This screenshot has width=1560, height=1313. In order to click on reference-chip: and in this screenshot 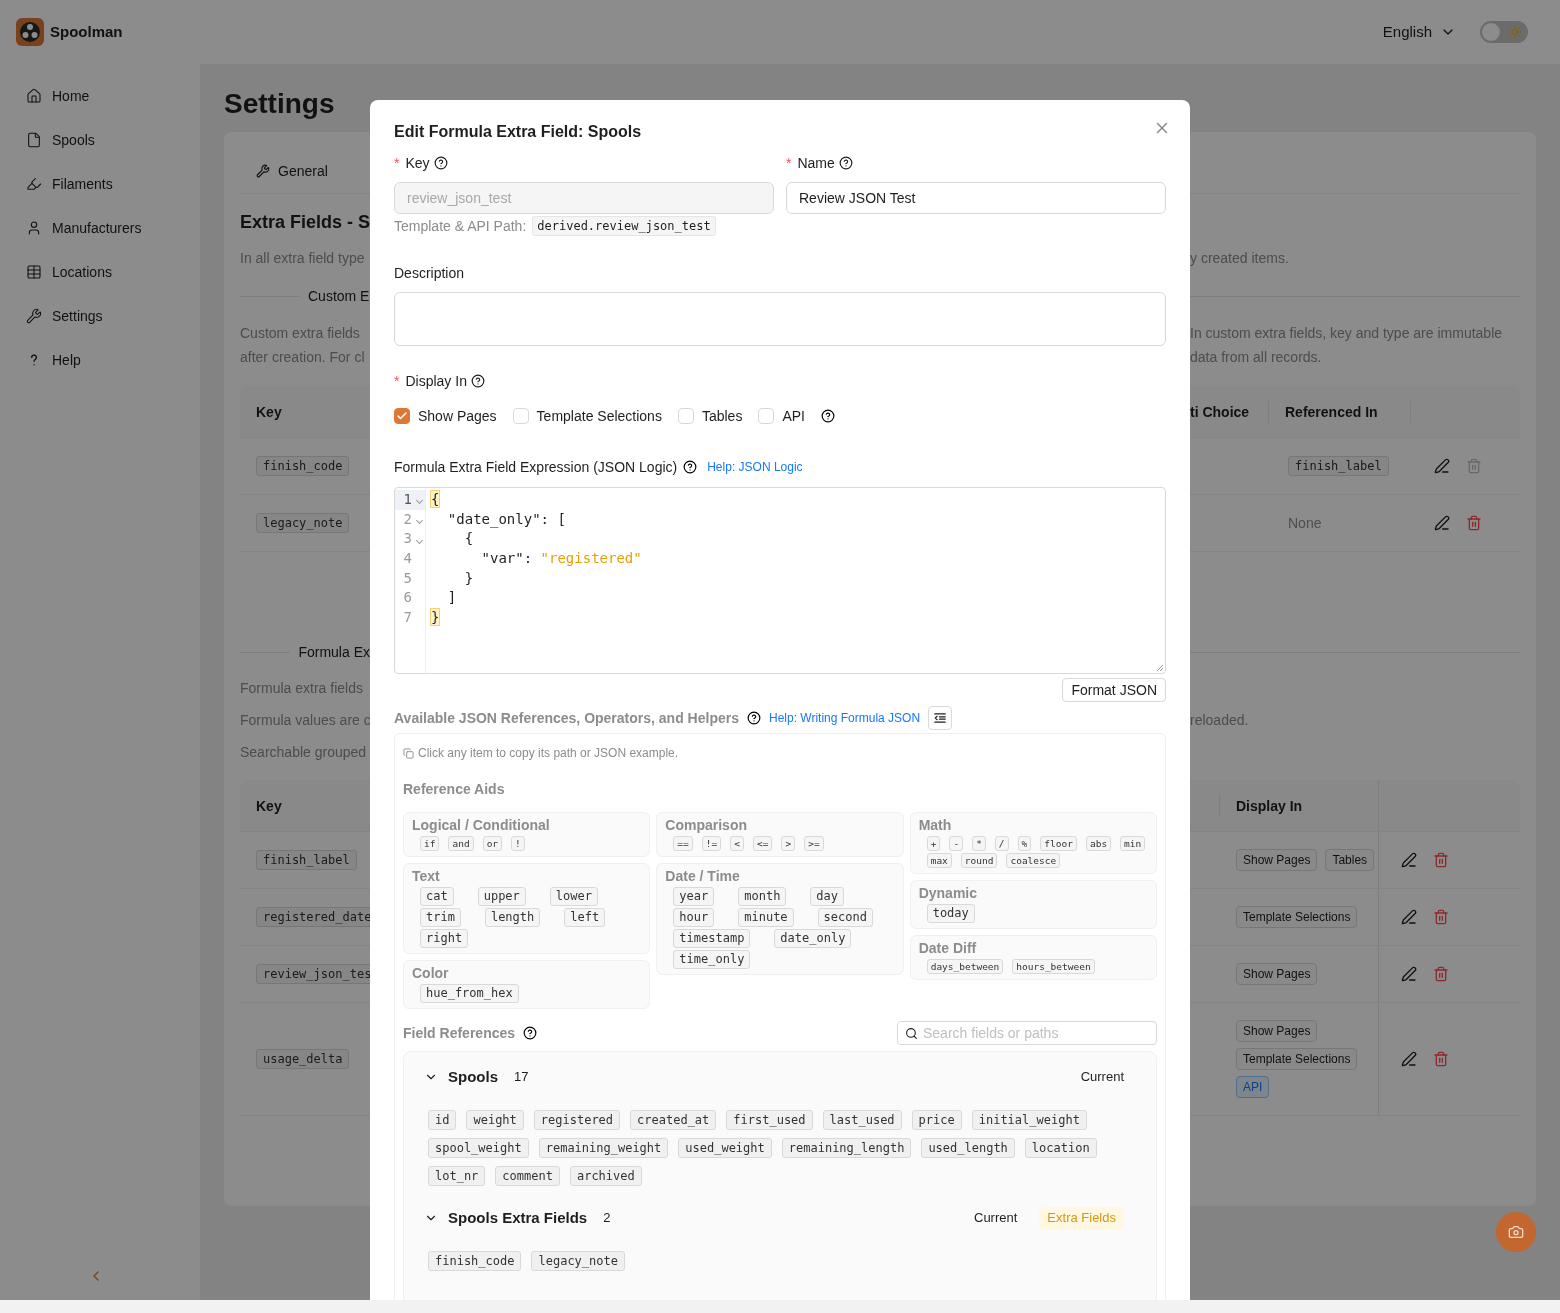, I will do `click(461, 843)`.